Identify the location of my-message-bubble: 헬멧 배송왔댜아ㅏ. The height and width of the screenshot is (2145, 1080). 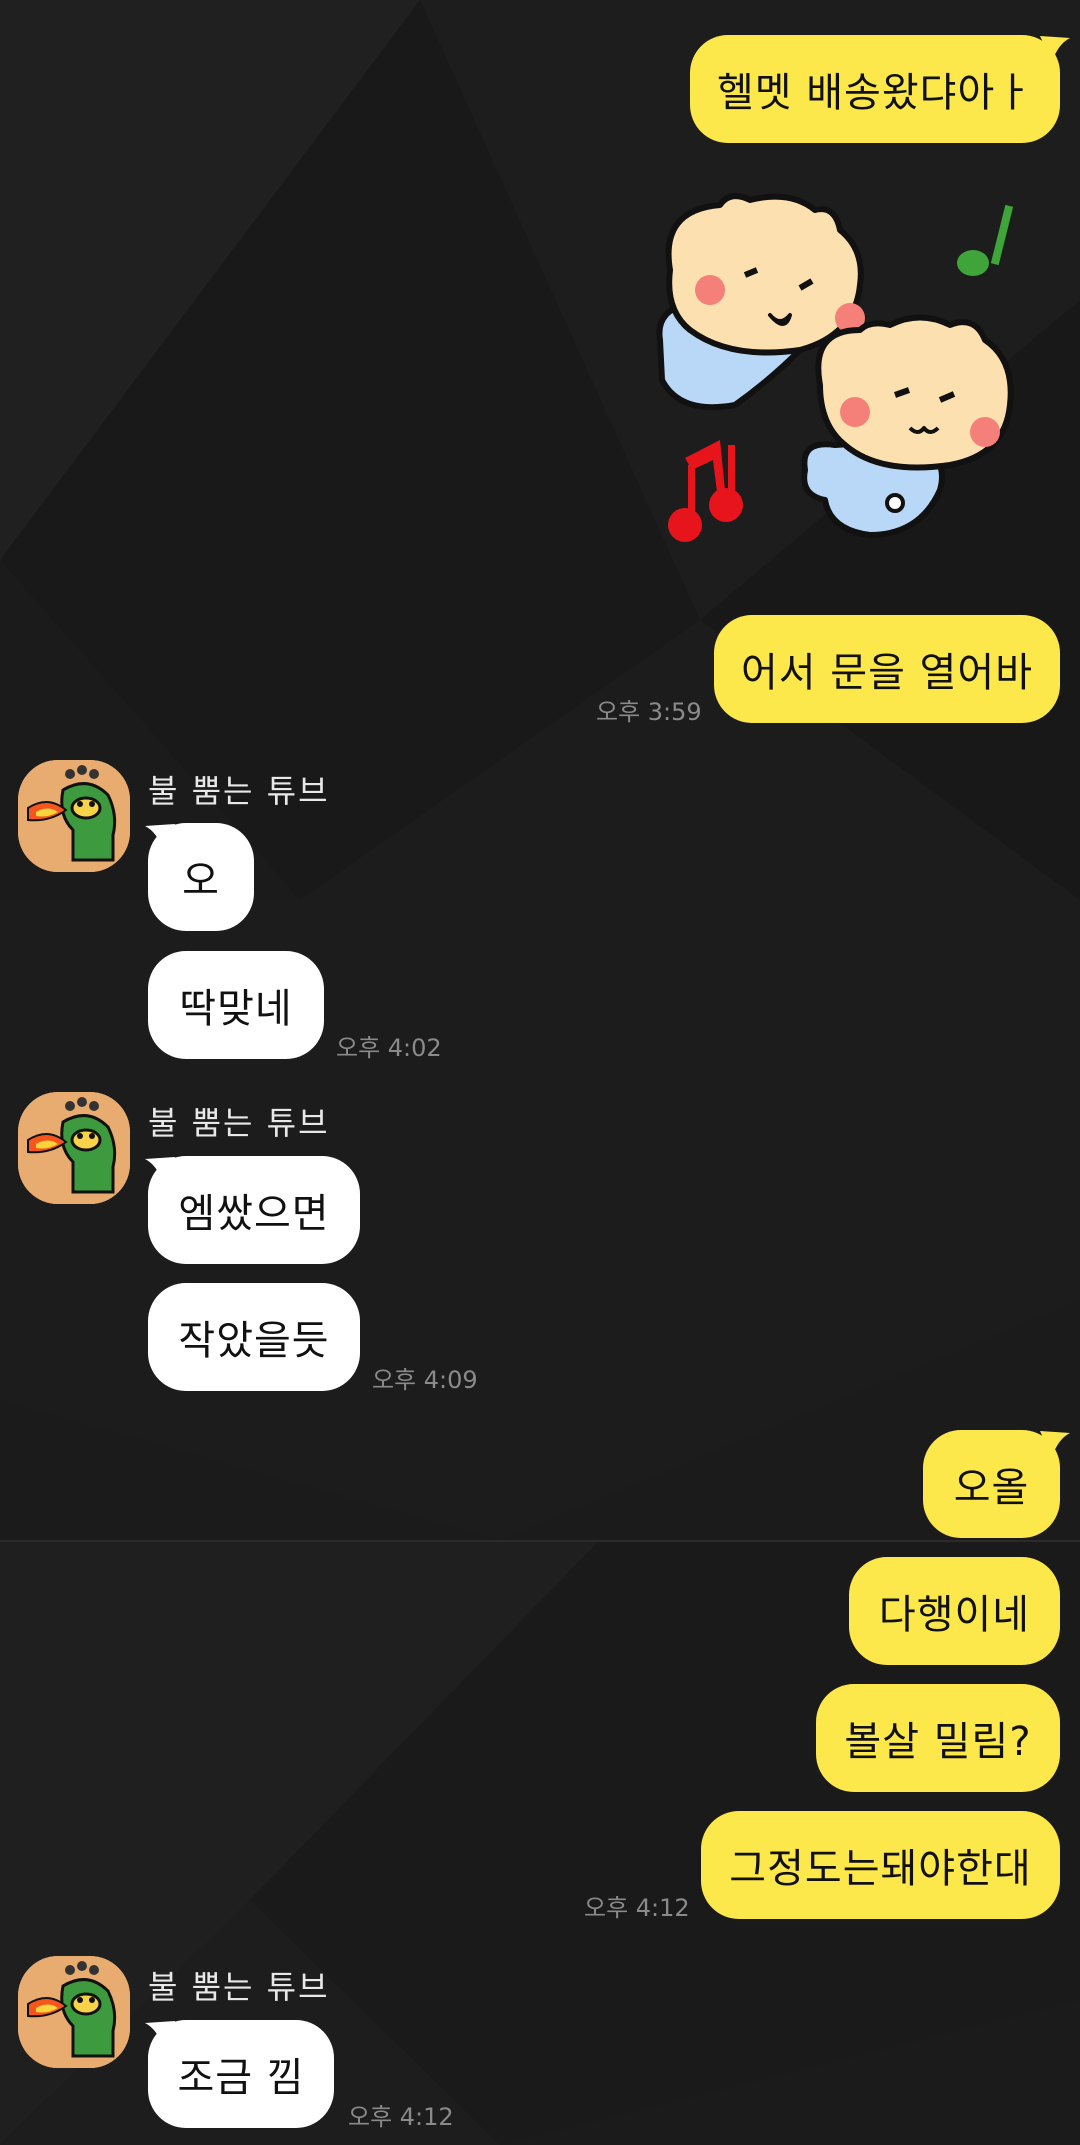
(875, 89).